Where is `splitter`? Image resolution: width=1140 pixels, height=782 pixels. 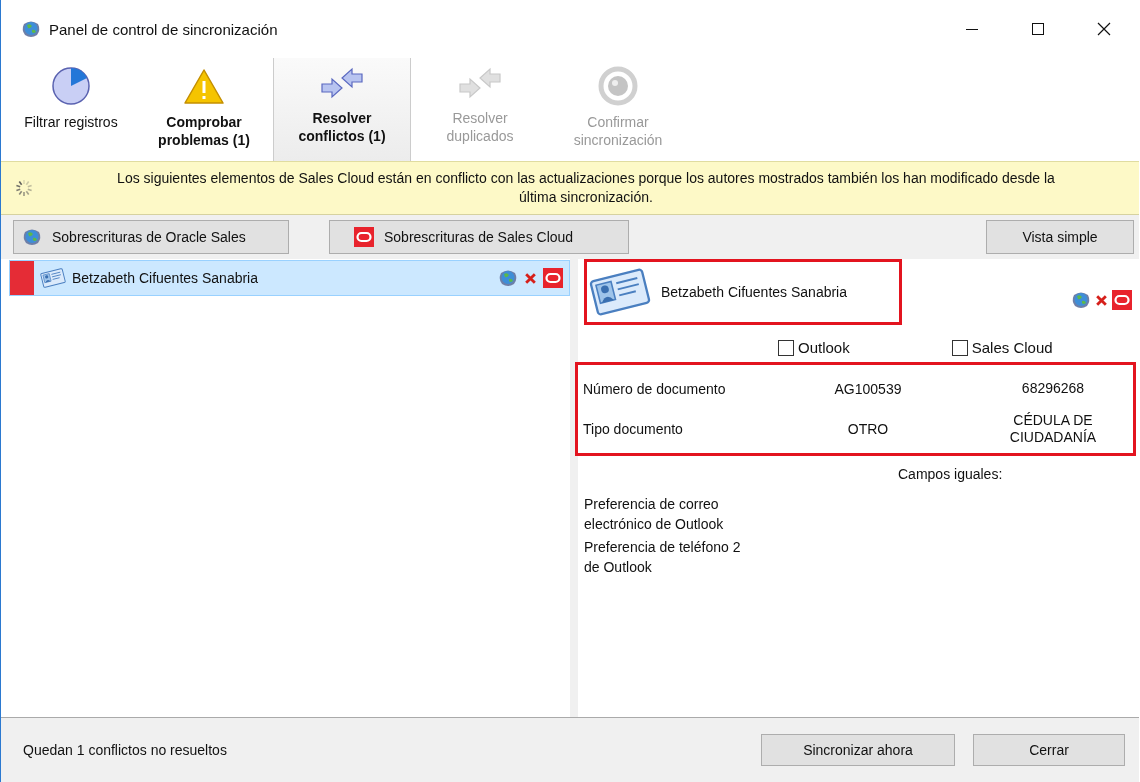 splitter is located at coordinates (574, 488).